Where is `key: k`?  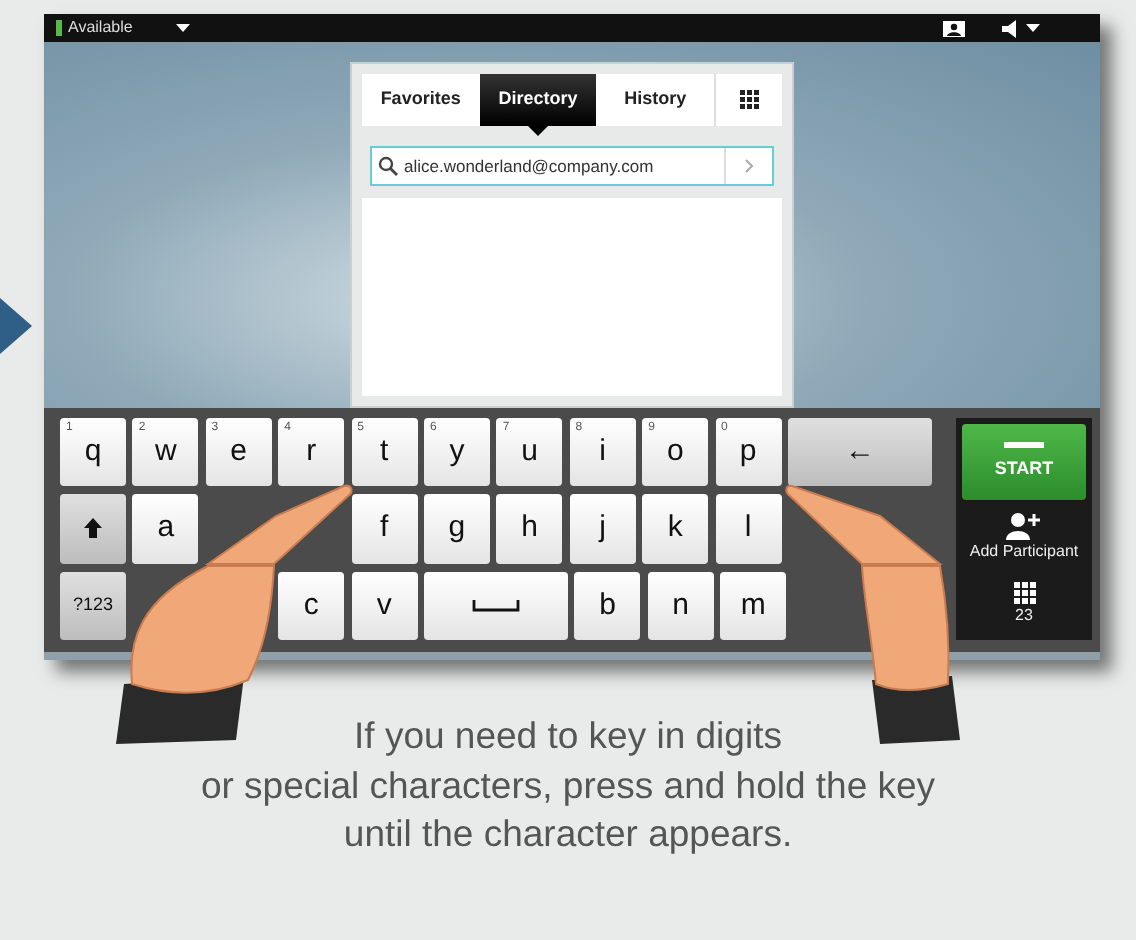
key: k is located at coordinates (675, 529).